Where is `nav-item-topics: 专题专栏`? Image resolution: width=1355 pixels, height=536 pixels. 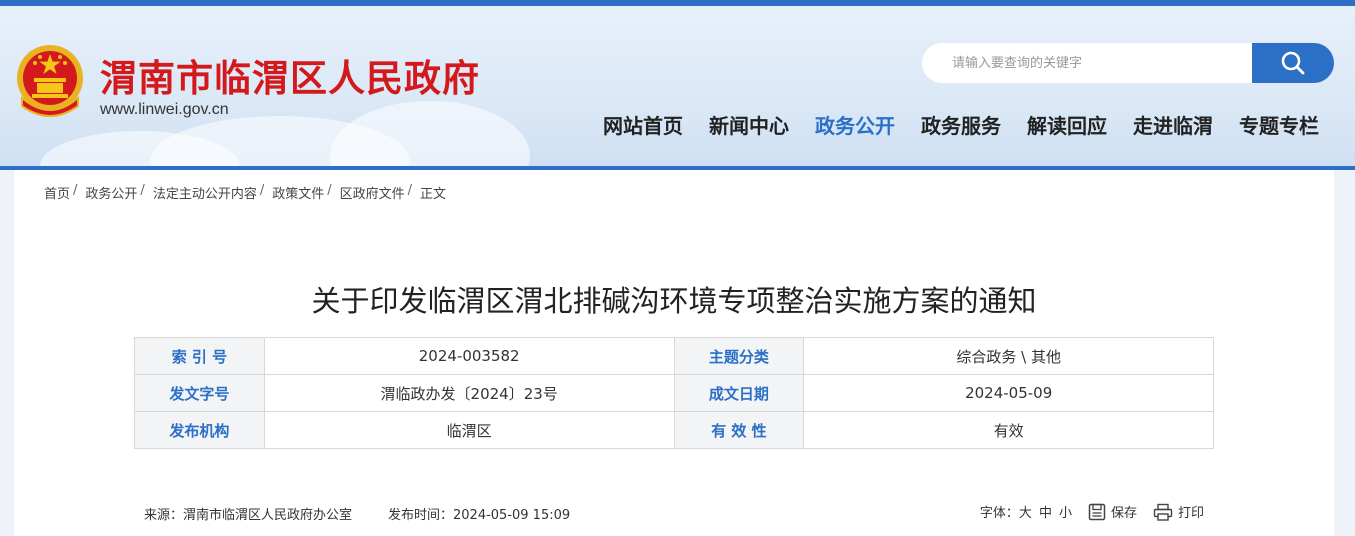 nav-item-topics: 专题专栏 is located at coordinates (1279, 124).